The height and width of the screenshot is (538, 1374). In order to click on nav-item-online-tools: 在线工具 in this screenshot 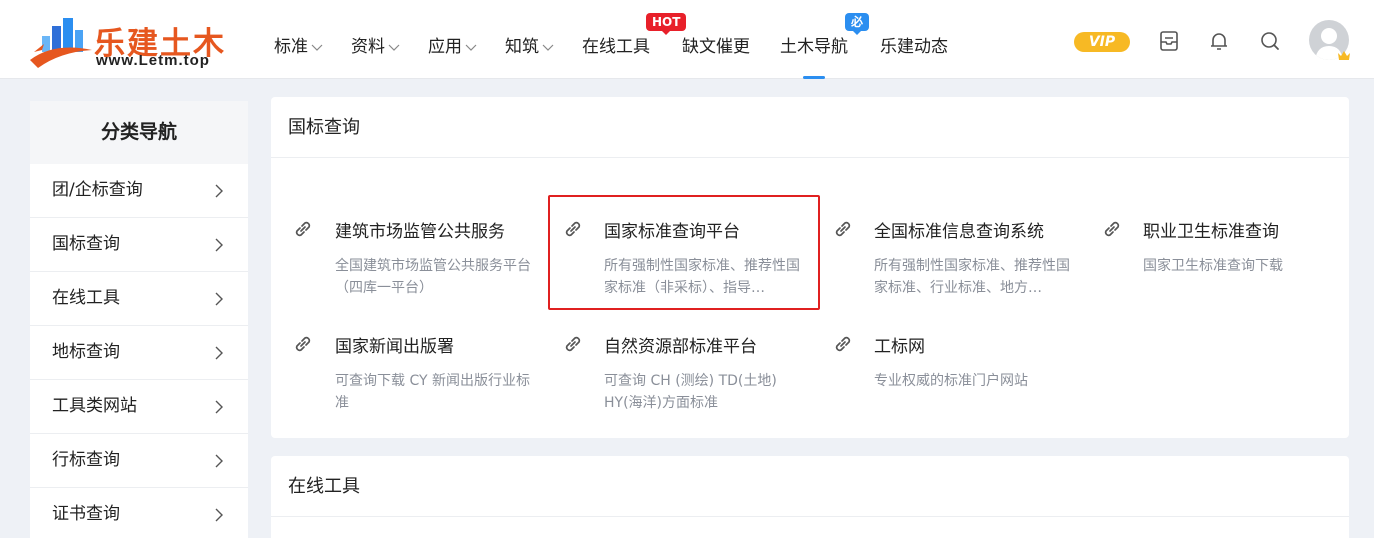, I will do `click(616, 44)`.